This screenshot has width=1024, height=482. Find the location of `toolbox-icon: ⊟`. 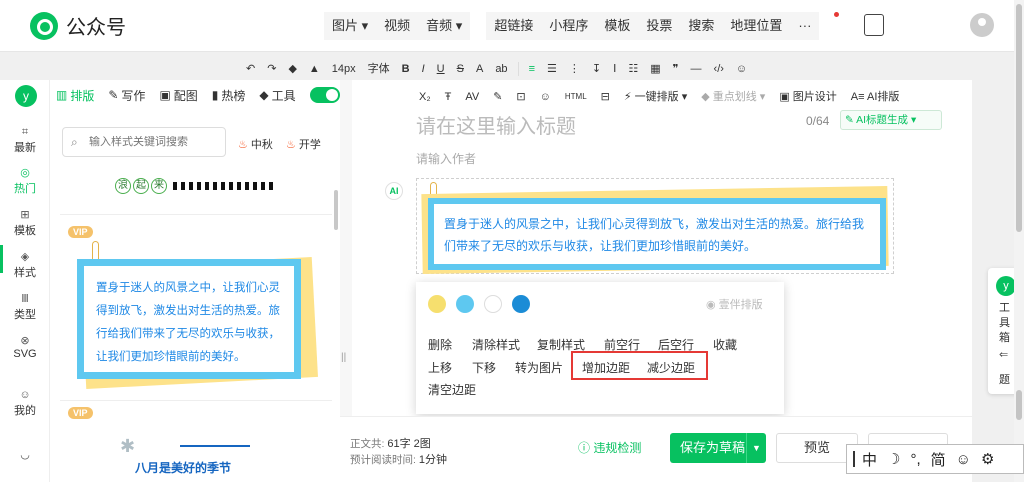

toolbox-icon: ⊟ is located at coordinates (605, 97).